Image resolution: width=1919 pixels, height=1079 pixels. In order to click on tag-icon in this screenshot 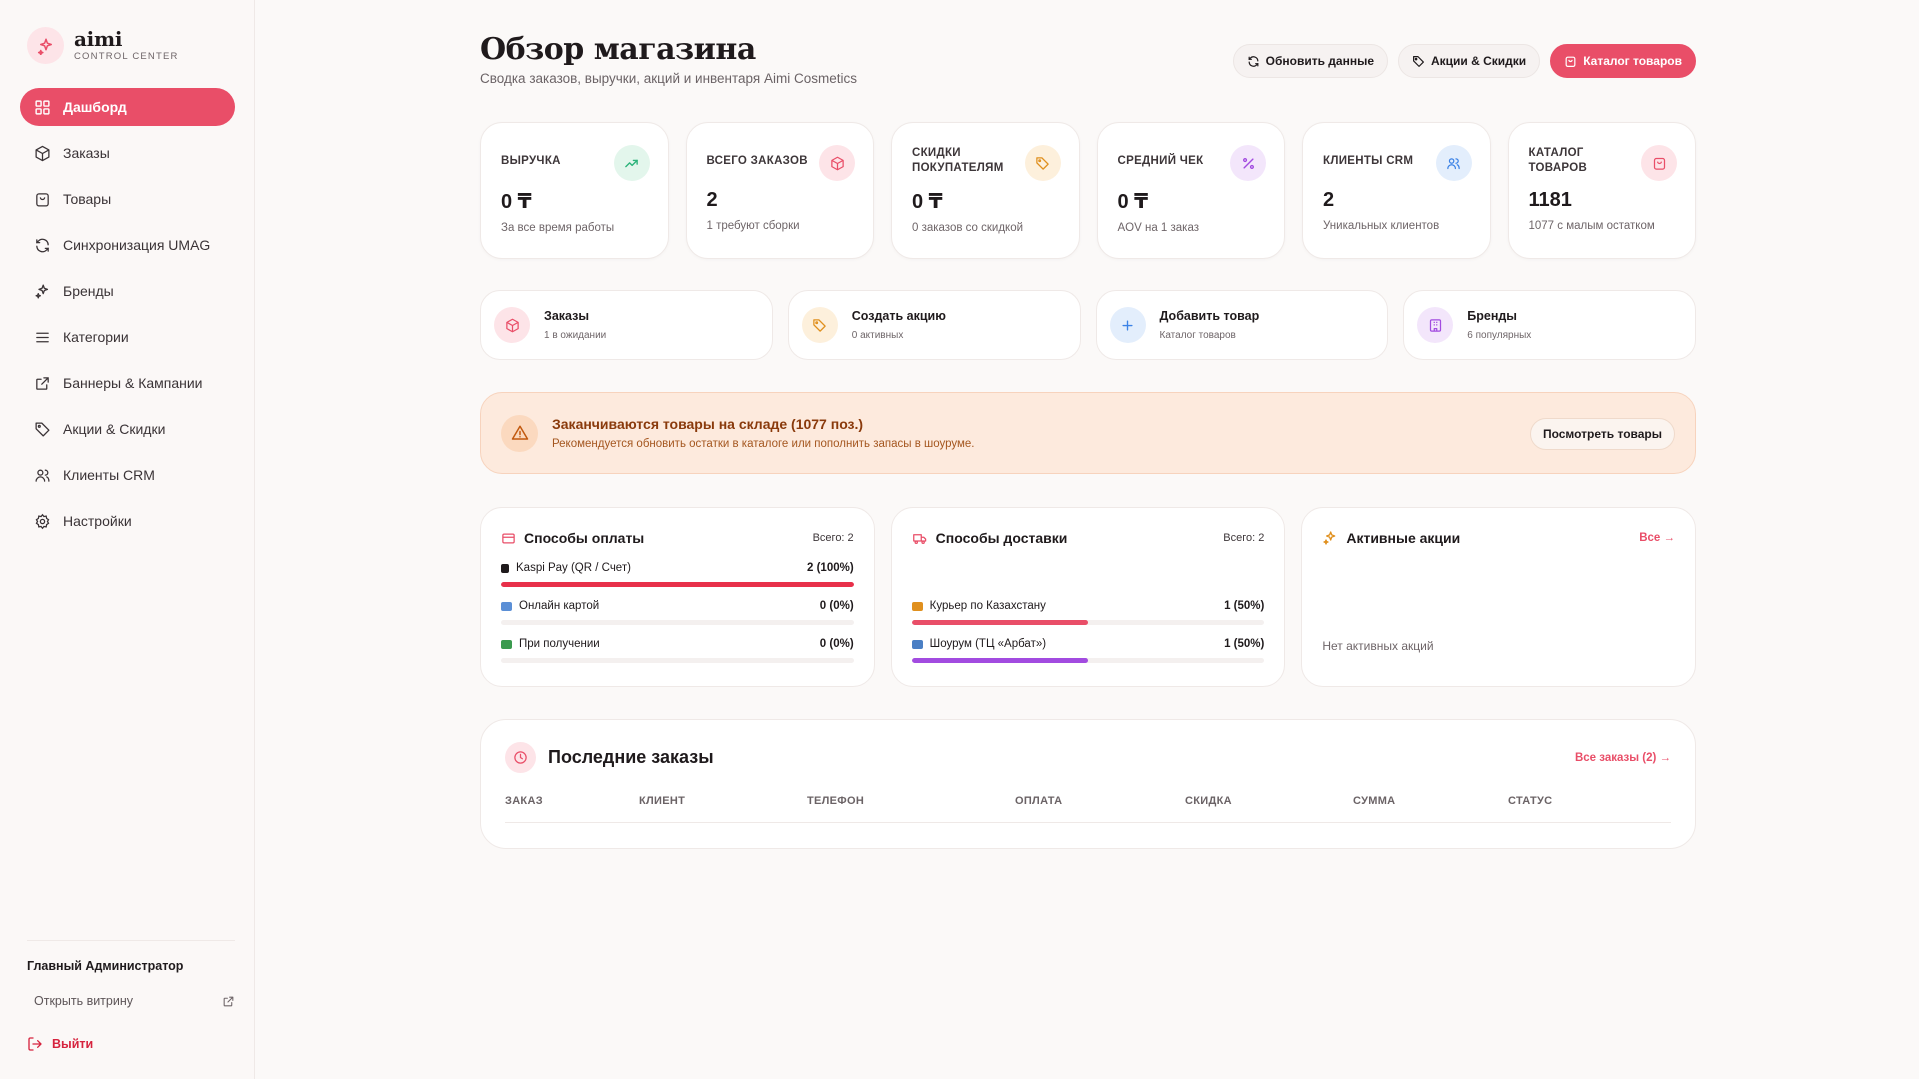, I will do `click(1418, 61)`.